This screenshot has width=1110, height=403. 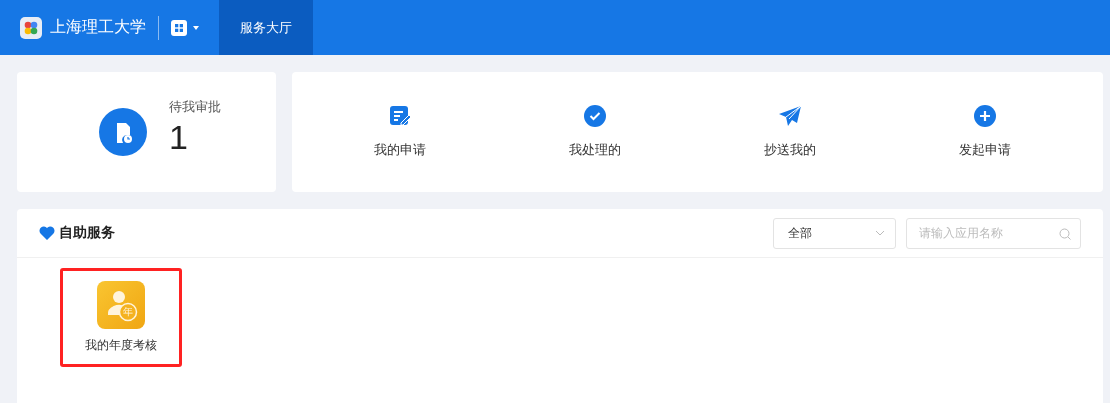 What do you see at coordinates (399, 116) in the screenshot?
I see `edit-icon` at bounding box center [399, 116].